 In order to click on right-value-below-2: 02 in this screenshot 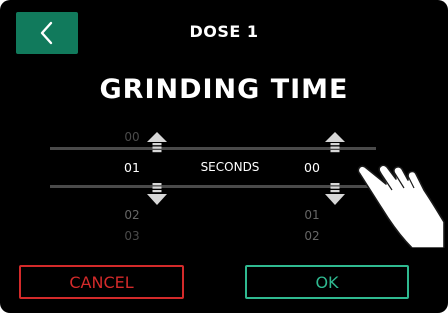, I will do `click(312, 236)`.